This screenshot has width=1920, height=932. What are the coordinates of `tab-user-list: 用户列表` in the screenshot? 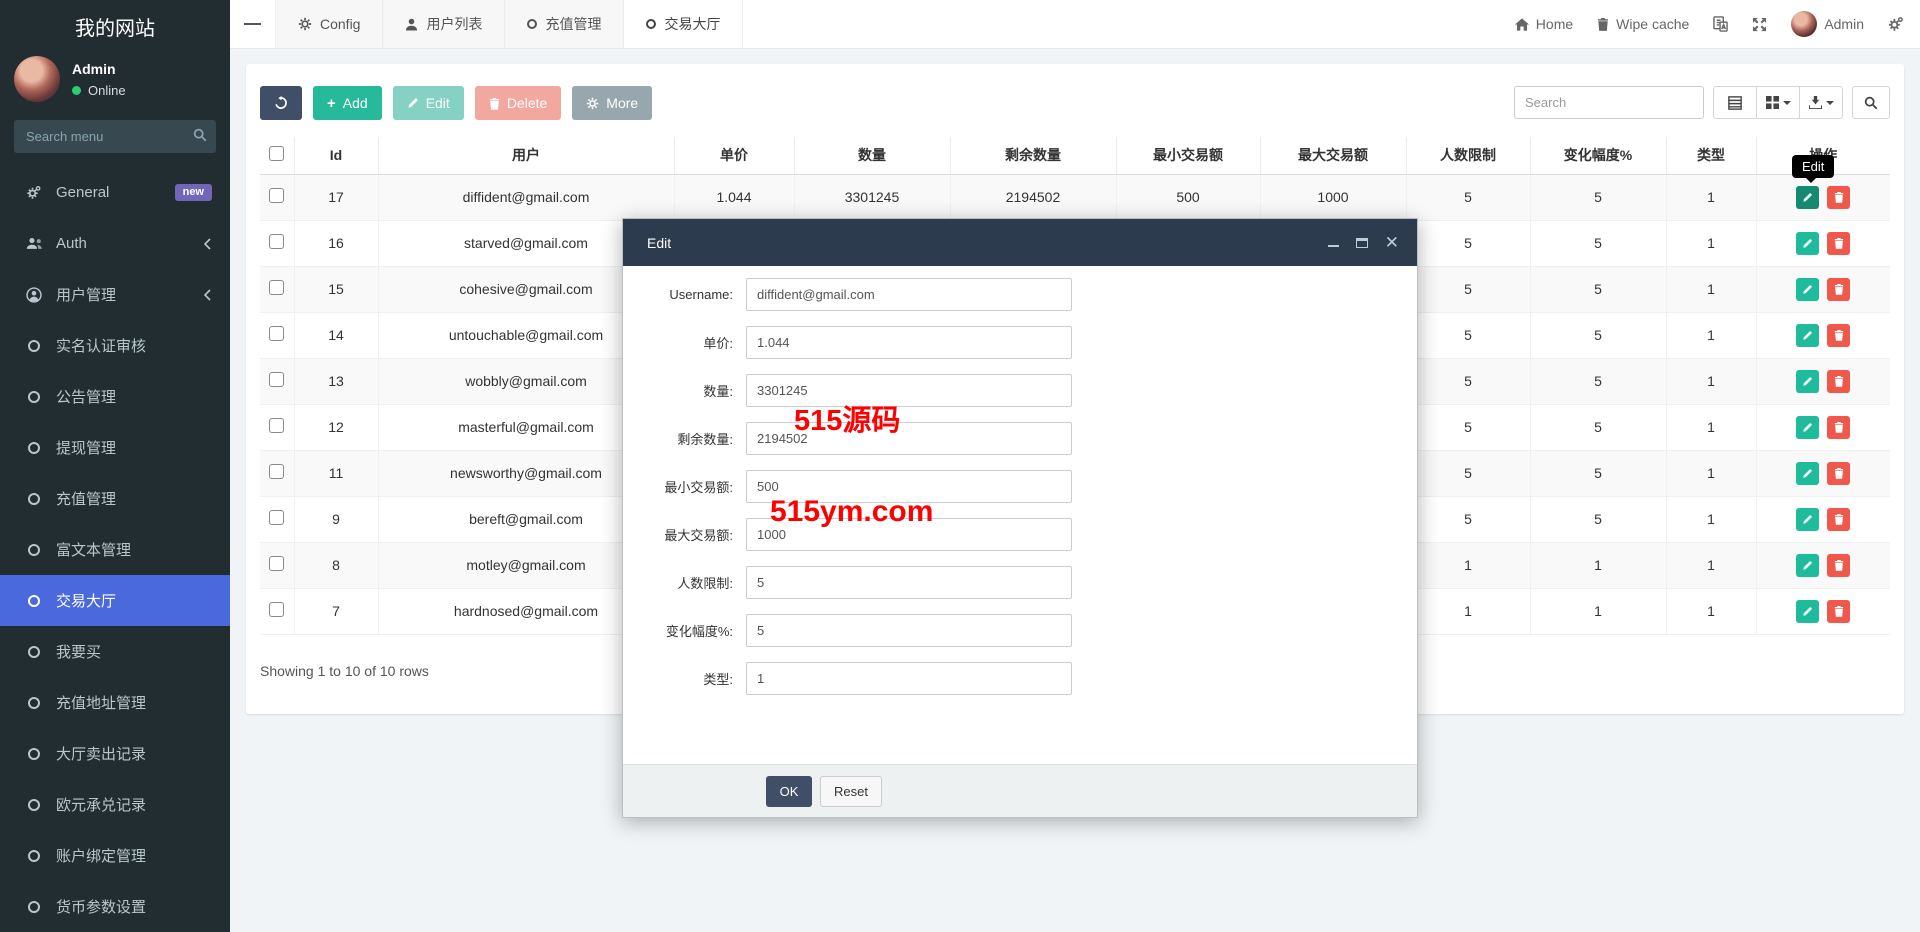 It's located at (444, 24).